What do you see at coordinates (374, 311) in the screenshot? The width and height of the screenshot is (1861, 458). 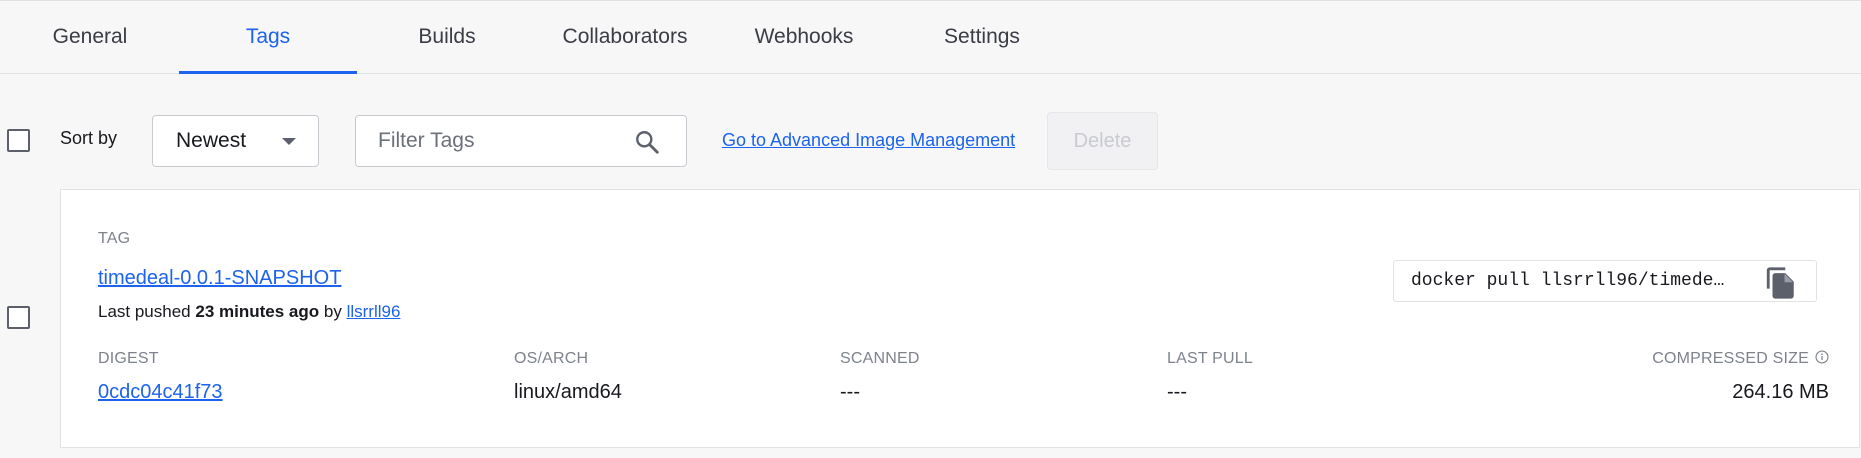 I see `pushed-user-link: llsrrll96` at bounding box center [374, 311].